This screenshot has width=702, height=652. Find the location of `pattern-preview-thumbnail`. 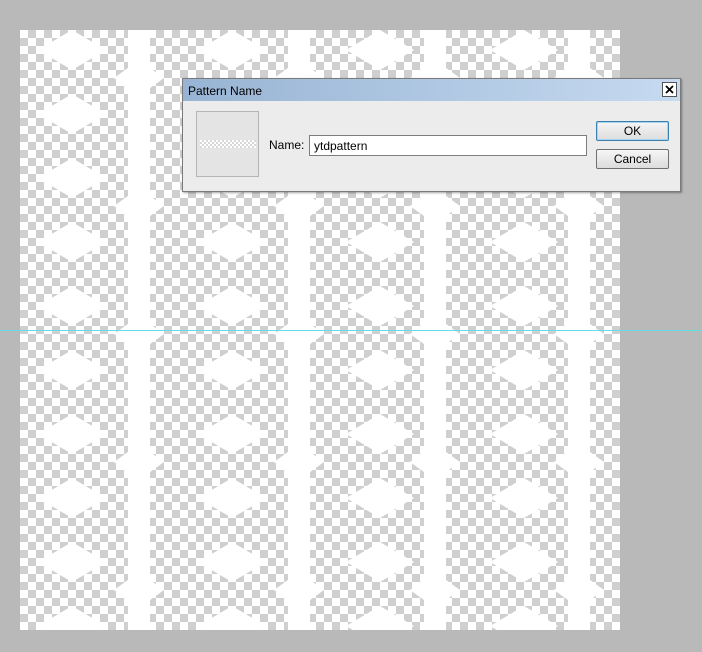

pattern-preview-thumbnail is located at coordinates (227, 144).